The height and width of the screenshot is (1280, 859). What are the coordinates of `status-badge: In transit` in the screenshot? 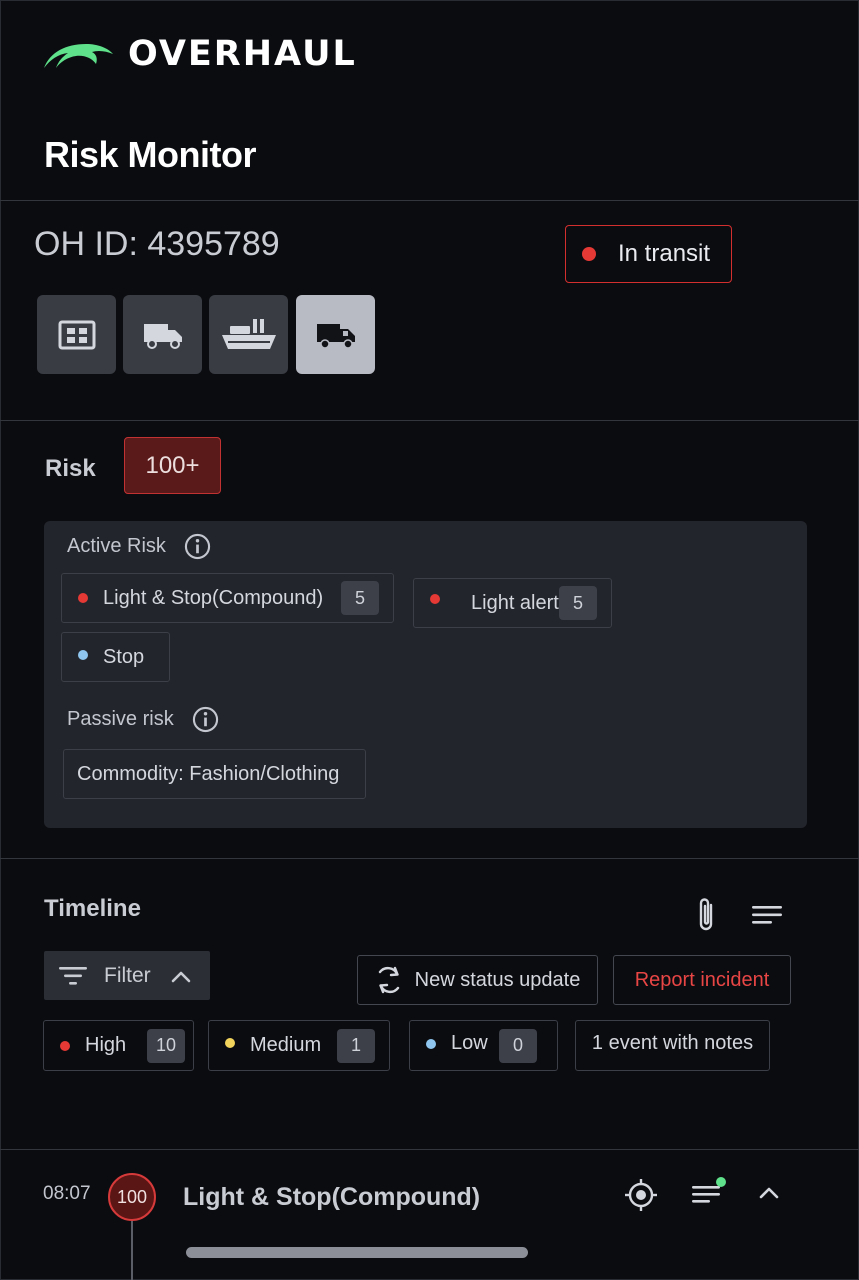 It's located at (648, 254).